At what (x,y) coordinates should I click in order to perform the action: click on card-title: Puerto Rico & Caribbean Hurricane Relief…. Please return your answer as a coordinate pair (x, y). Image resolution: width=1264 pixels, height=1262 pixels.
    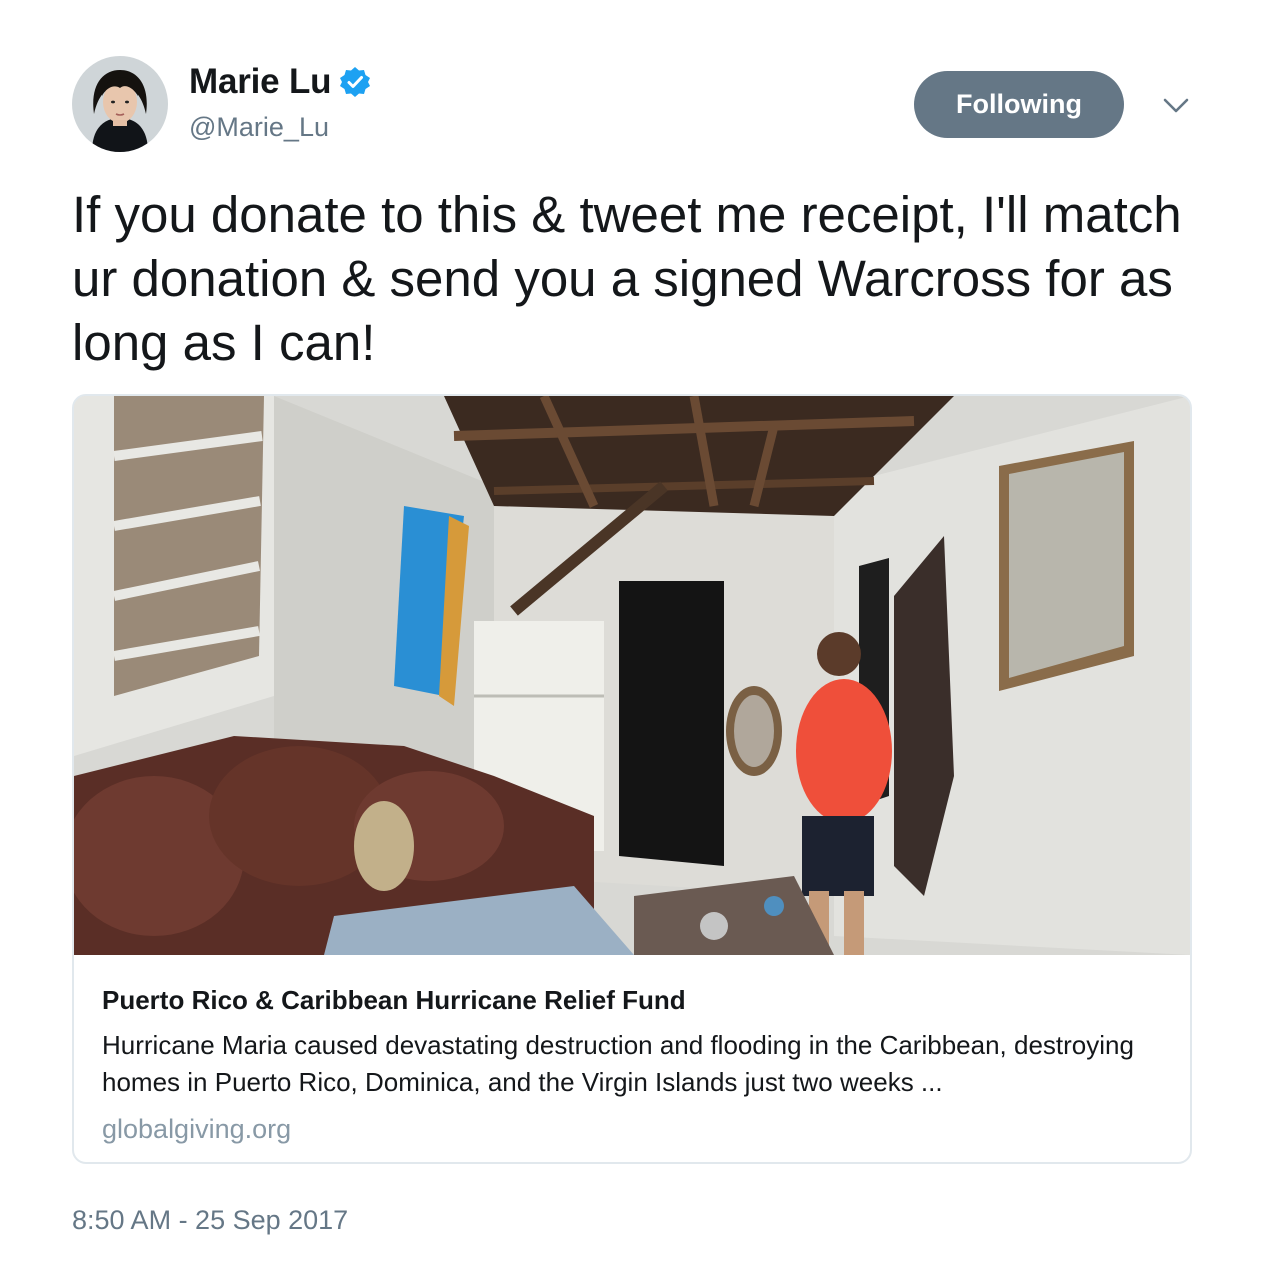
    Looking at the image, I should click on (632, 1000).